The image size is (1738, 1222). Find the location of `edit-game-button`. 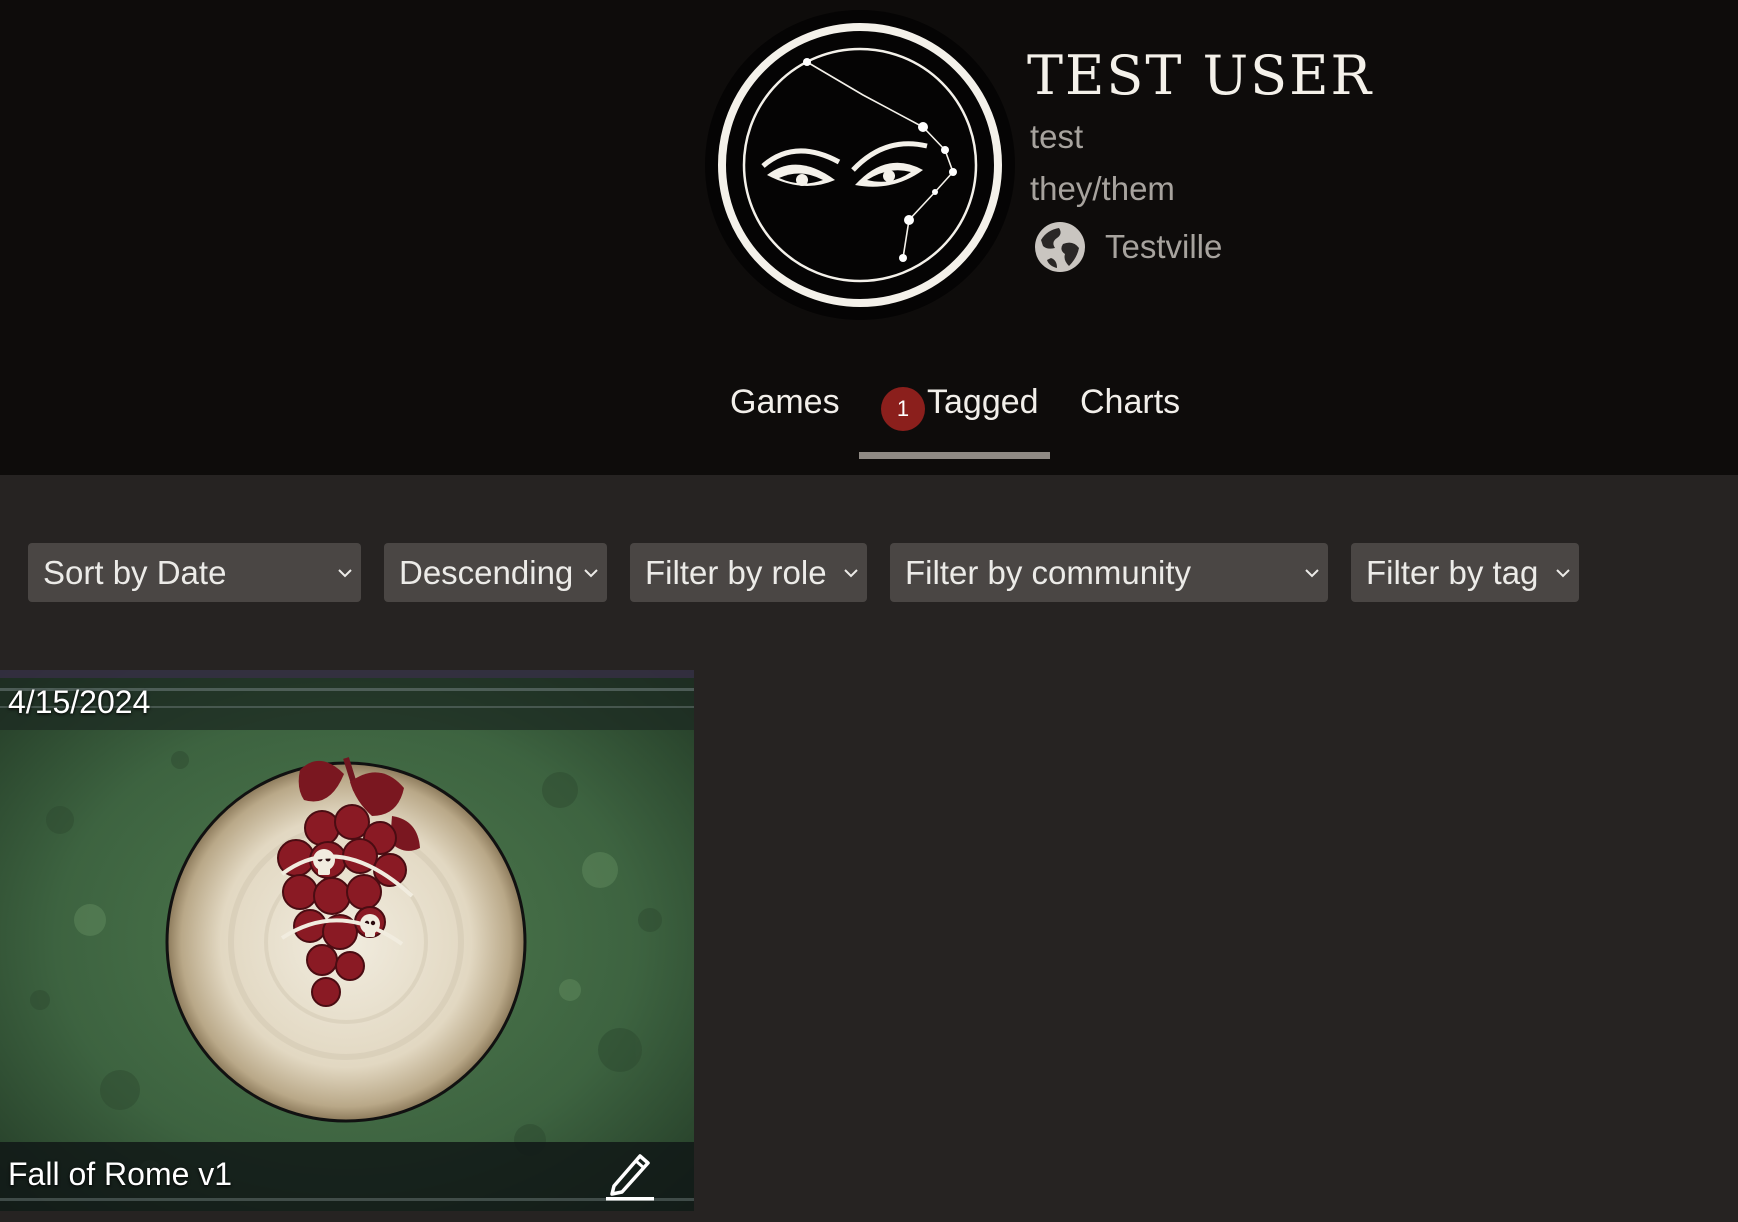

edit-game-button is located at coordinates (630, 1174).